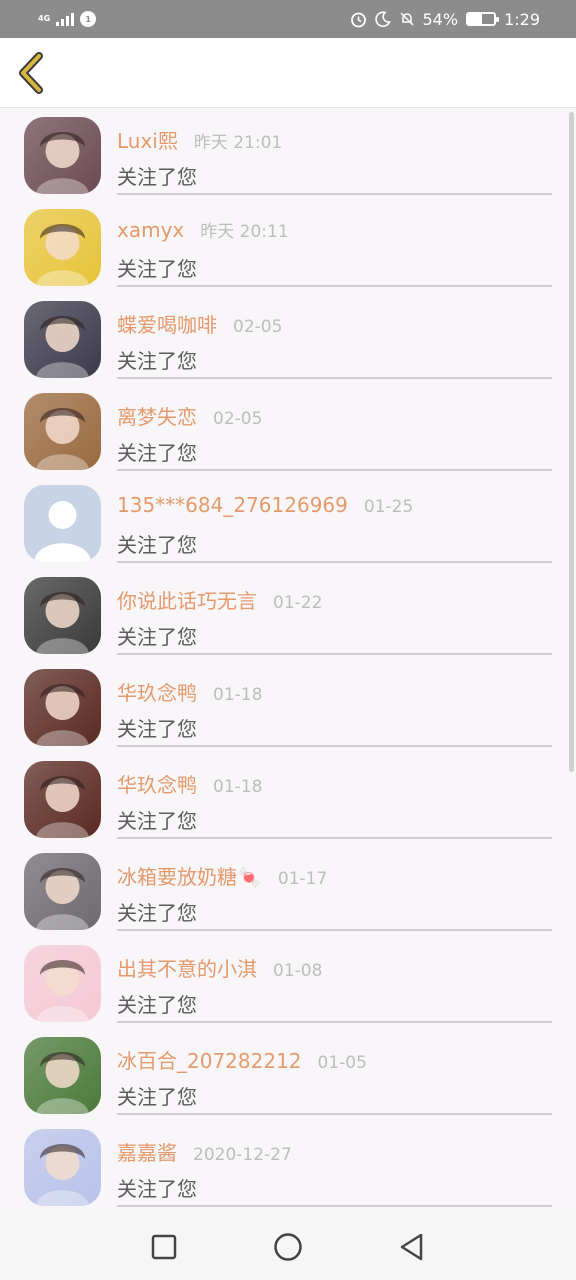  Describe the element at coordinates (288, 983) in the screenshot. I see `list-item: 出其不意的小淇 01-08 关注了您` at that location.